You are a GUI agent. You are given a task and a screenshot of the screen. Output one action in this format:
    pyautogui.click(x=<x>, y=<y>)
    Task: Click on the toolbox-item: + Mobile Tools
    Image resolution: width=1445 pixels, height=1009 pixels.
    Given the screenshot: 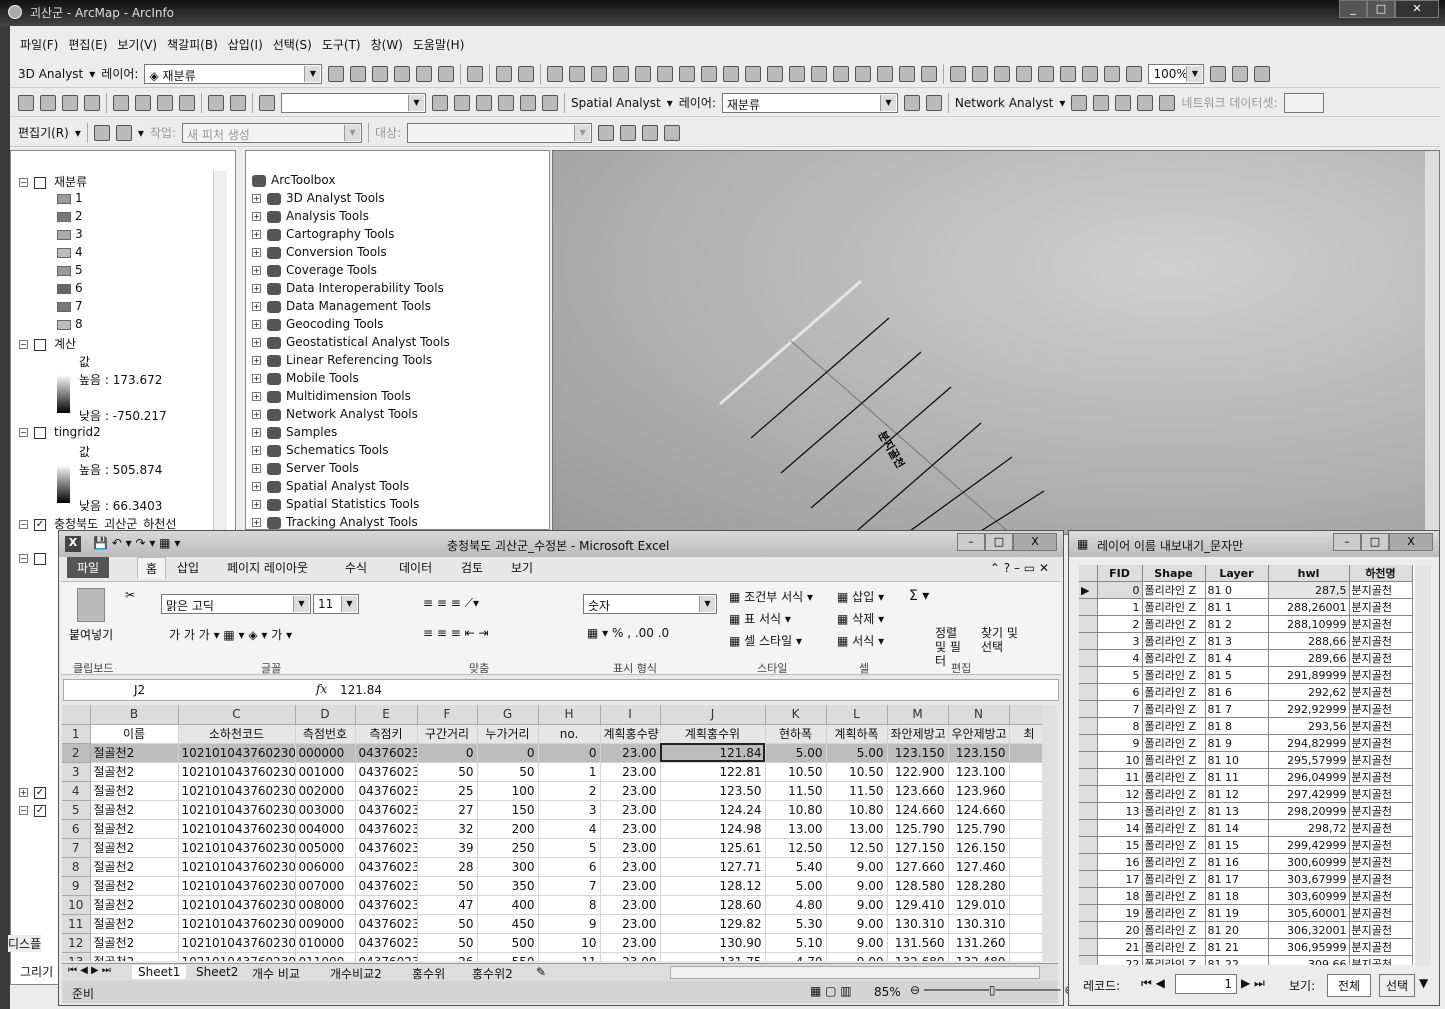 What is the action you would take?
    pyautogui.click(x=305, y=378)
    